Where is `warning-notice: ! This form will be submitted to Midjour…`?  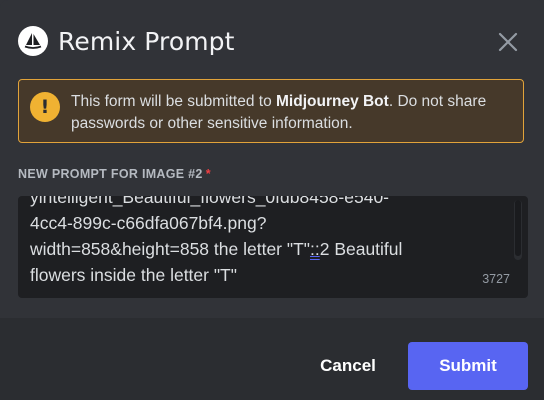 warning-notice: ! This form will be submitted to Midjour… is located at coordinates (271, 111).